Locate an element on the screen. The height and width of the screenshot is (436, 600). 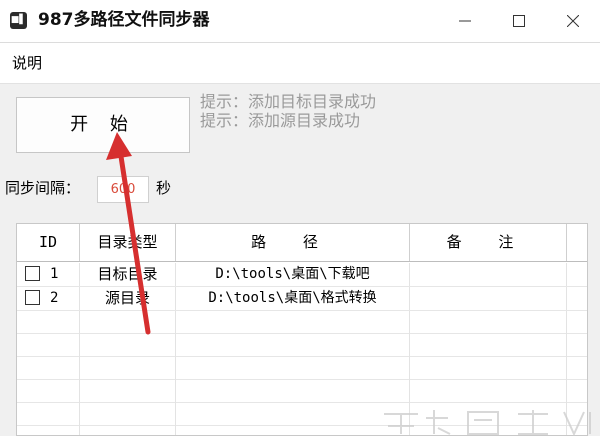
maximize-icon is located at coordinates (519, 21).